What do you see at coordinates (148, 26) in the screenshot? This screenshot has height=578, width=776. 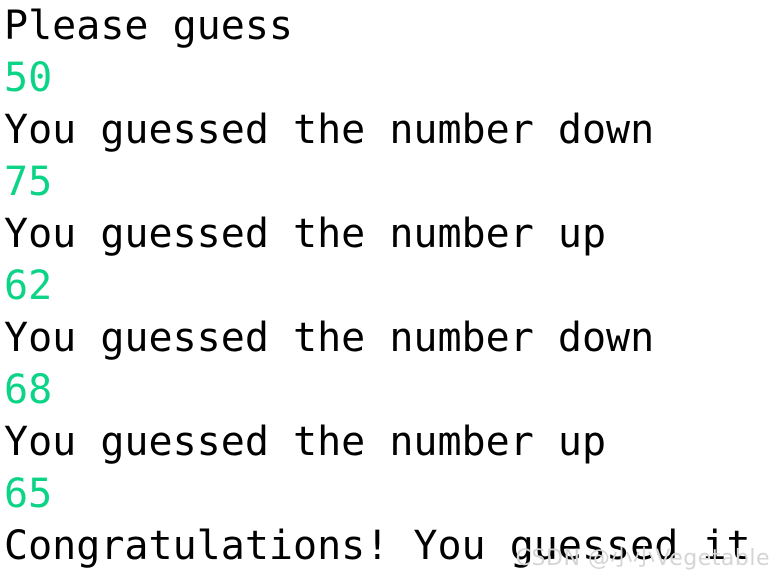 I see `console-line: Please guess` at bounding box center [148, 26].